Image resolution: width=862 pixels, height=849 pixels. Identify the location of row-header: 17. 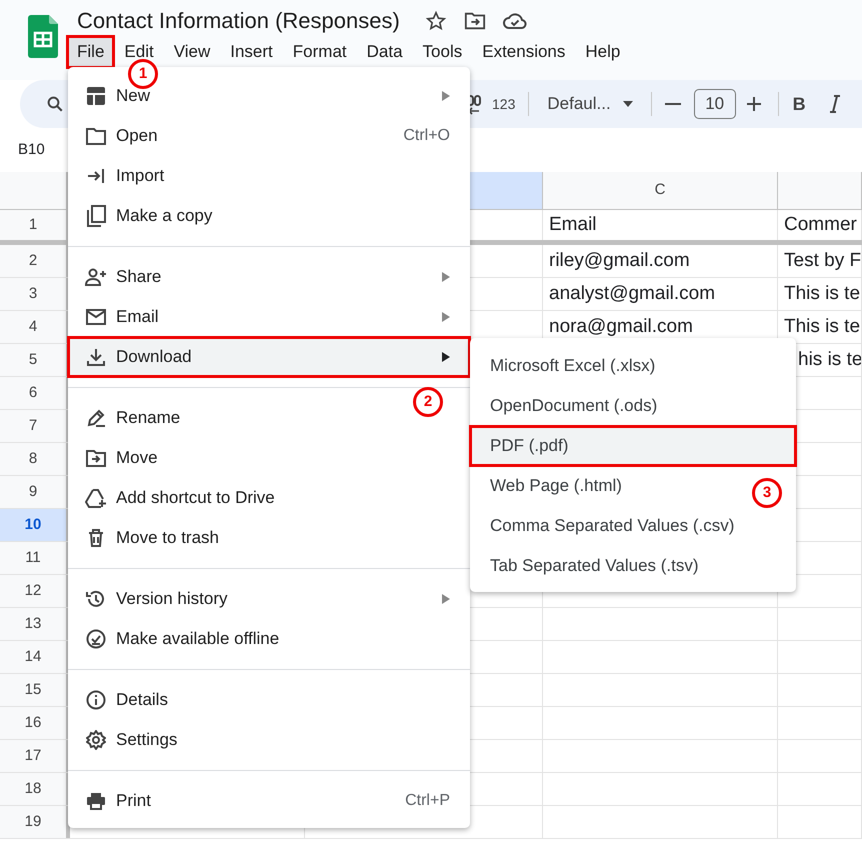
(35, 756).